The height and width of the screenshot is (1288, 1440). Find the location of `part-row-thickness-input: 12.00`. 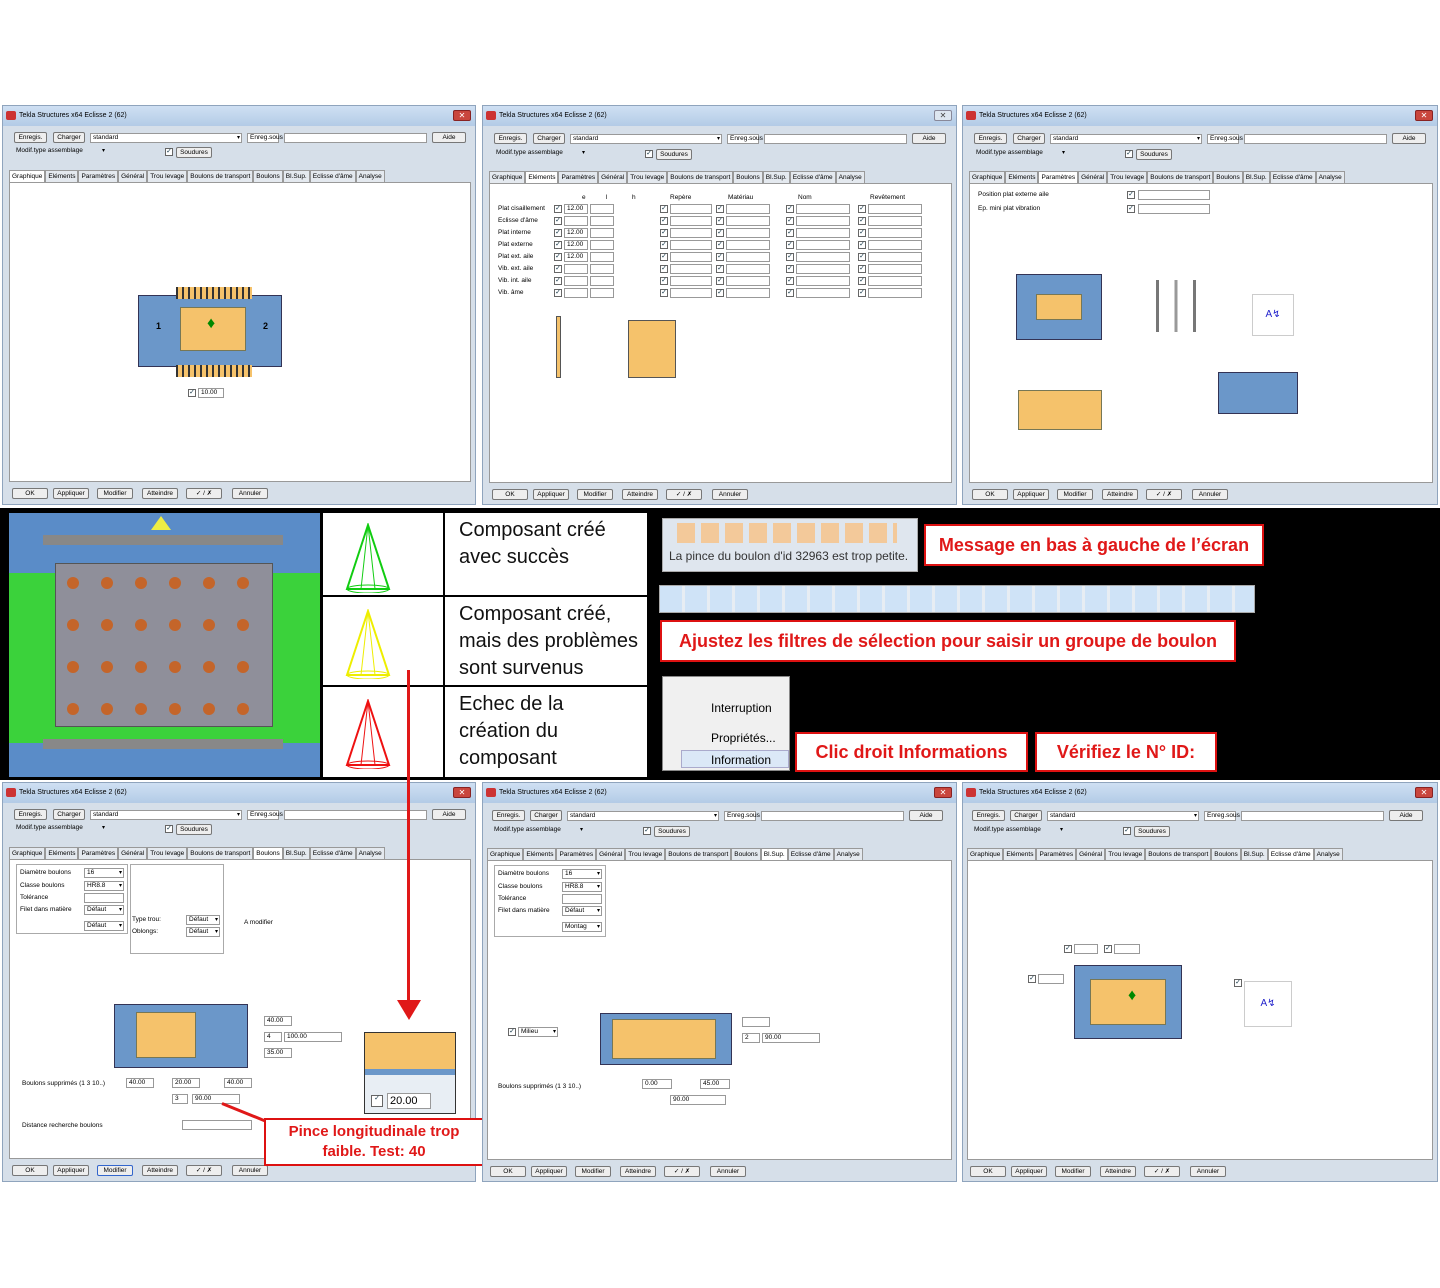

part-row-thickness-input: 12.00 is located at coordinates (576, 257).